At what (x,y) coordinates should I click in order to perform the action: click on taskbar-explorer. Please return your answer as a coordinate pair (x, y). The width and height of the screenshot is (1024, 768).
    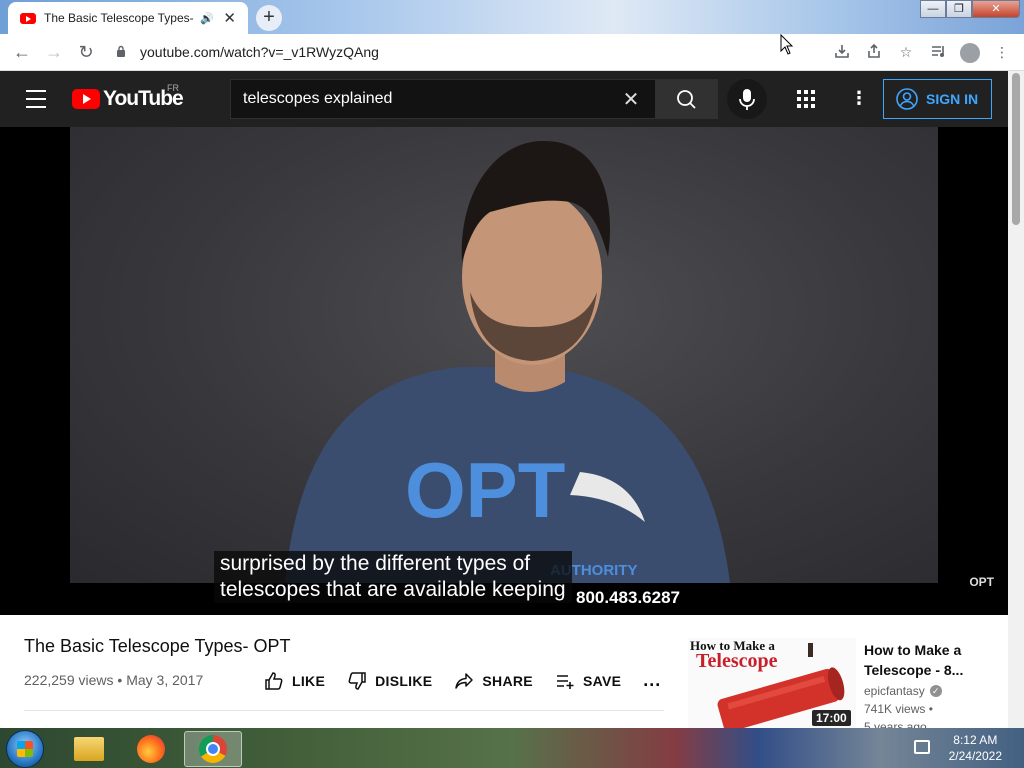
    Looking at the image, I should click on (89, 749).